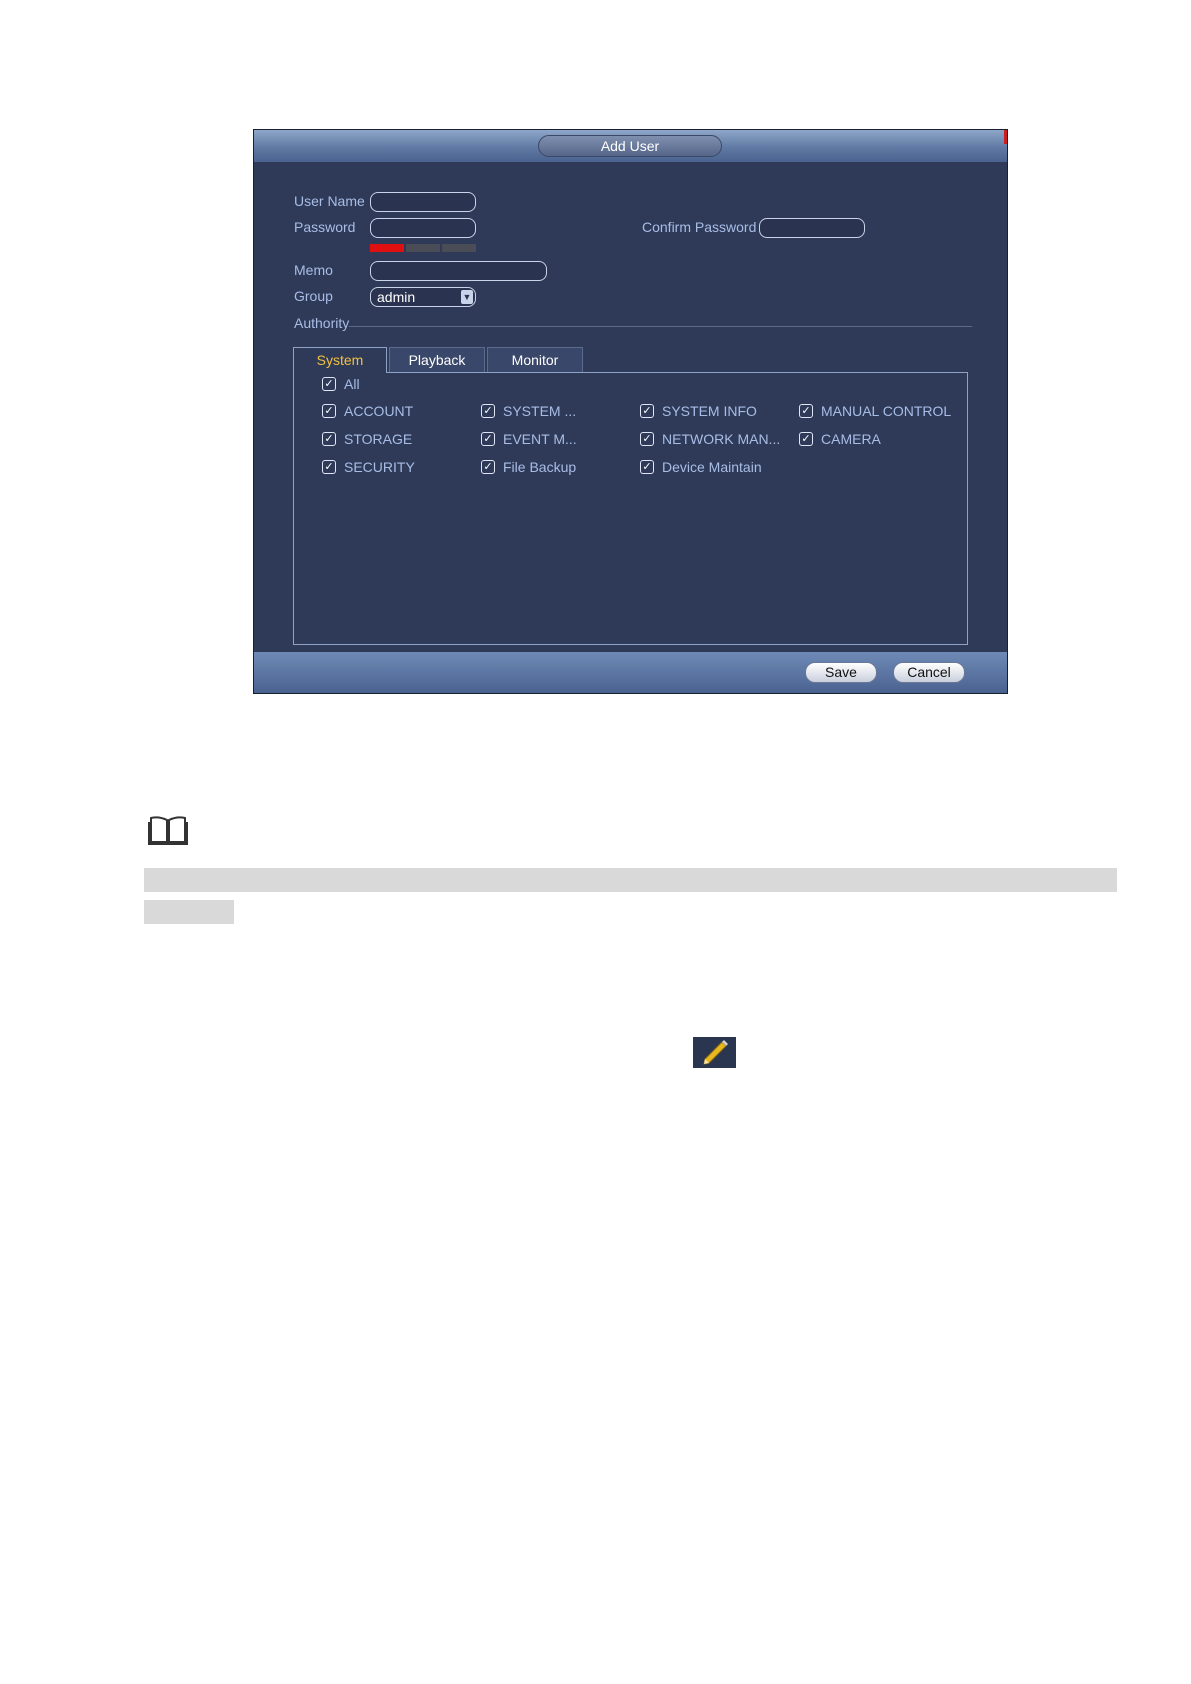 The width and height of the screenshot is (1191, 1684). Describe the element at coordinates (812, 228) in the screenshot. I see `confirm-password-input` at that location.